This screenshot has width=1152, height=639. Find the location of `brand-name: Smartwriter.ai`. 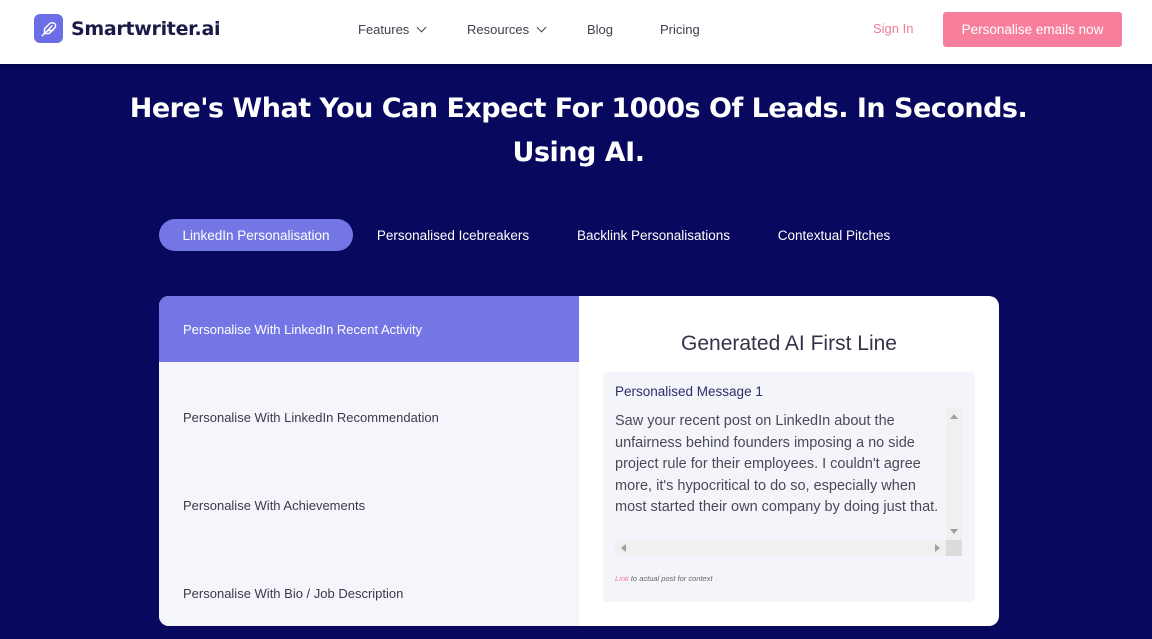

brand-name: Smartwriter.ai is located at coordinates (146, 28).